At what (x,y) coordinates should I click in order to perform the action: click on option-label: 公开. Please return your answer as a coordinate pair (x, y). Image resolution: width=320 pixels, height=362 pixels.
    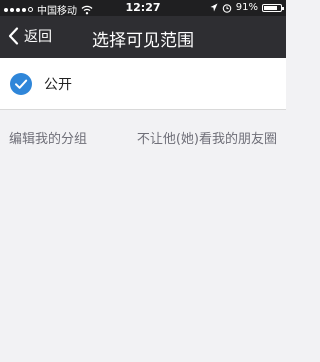
    Looking at the image, I should click on (58, 85).